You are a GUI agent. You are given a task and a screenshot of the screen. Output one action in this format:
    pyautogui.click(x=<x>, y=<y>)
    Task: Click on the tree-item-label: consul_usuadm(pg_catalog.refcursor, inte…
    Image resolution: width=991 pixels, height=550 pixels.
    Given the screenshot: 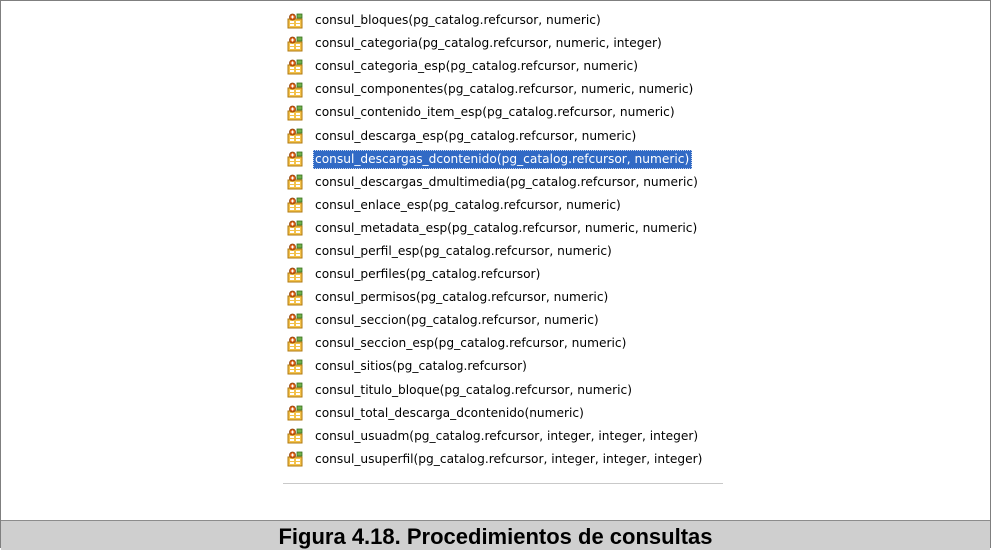 What is the action you would take?
    pyautogui.click(x=507, y=435)
    